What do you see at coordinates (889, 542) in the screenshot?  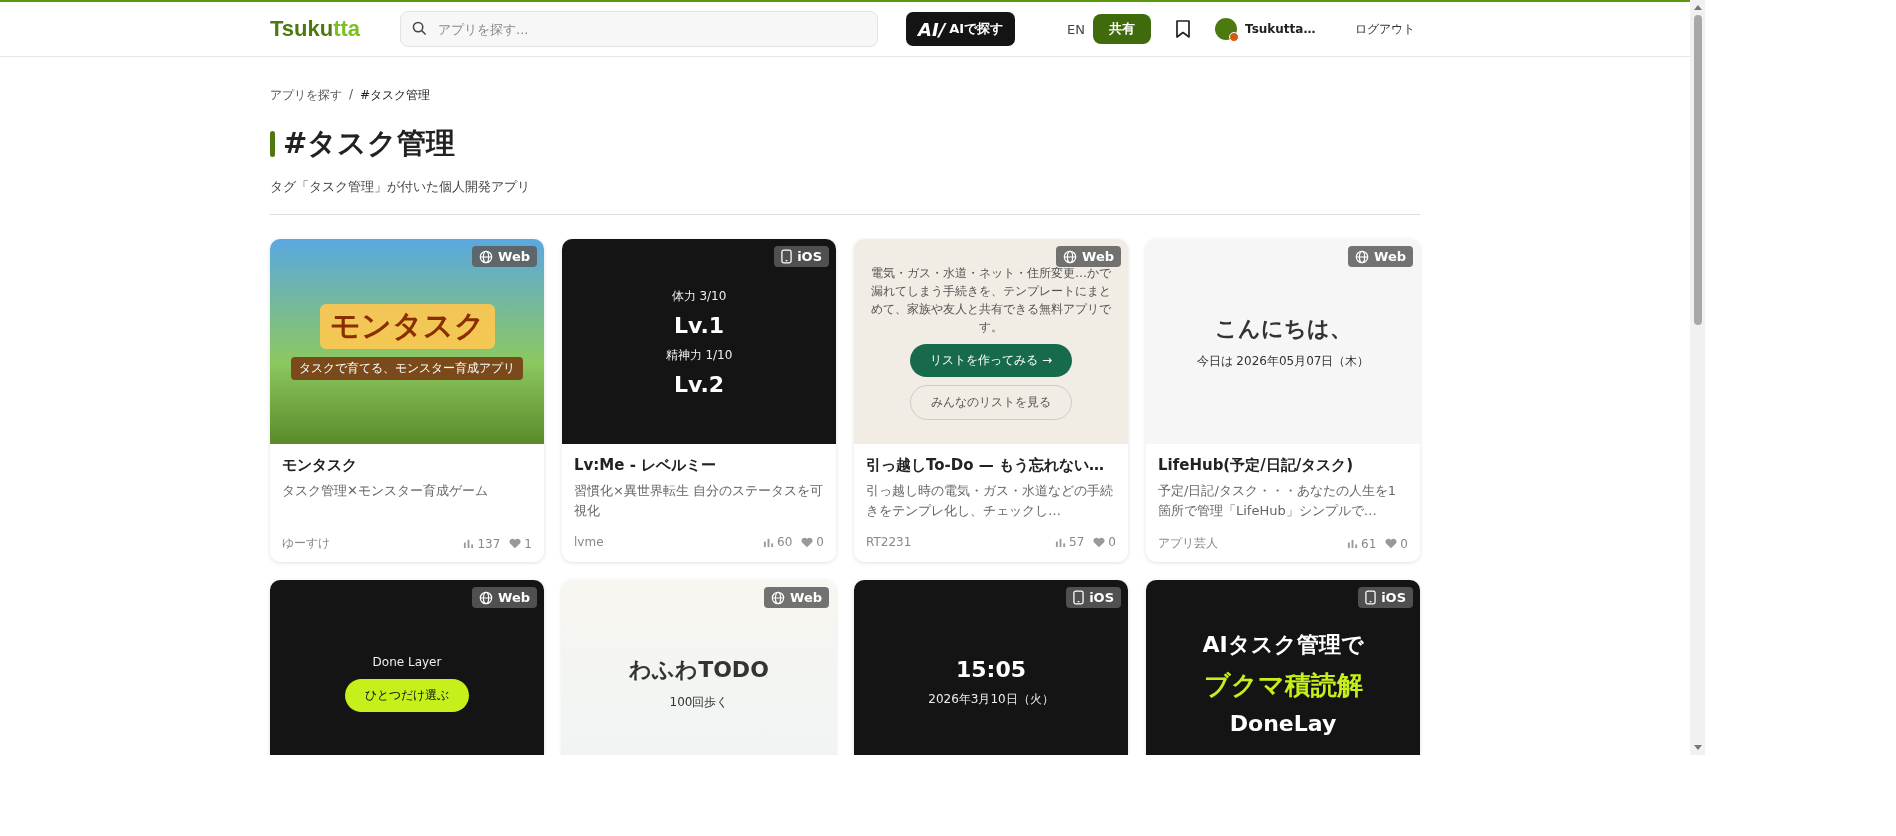 I see `author-name: RT2231` at bounding box center [889, 542].